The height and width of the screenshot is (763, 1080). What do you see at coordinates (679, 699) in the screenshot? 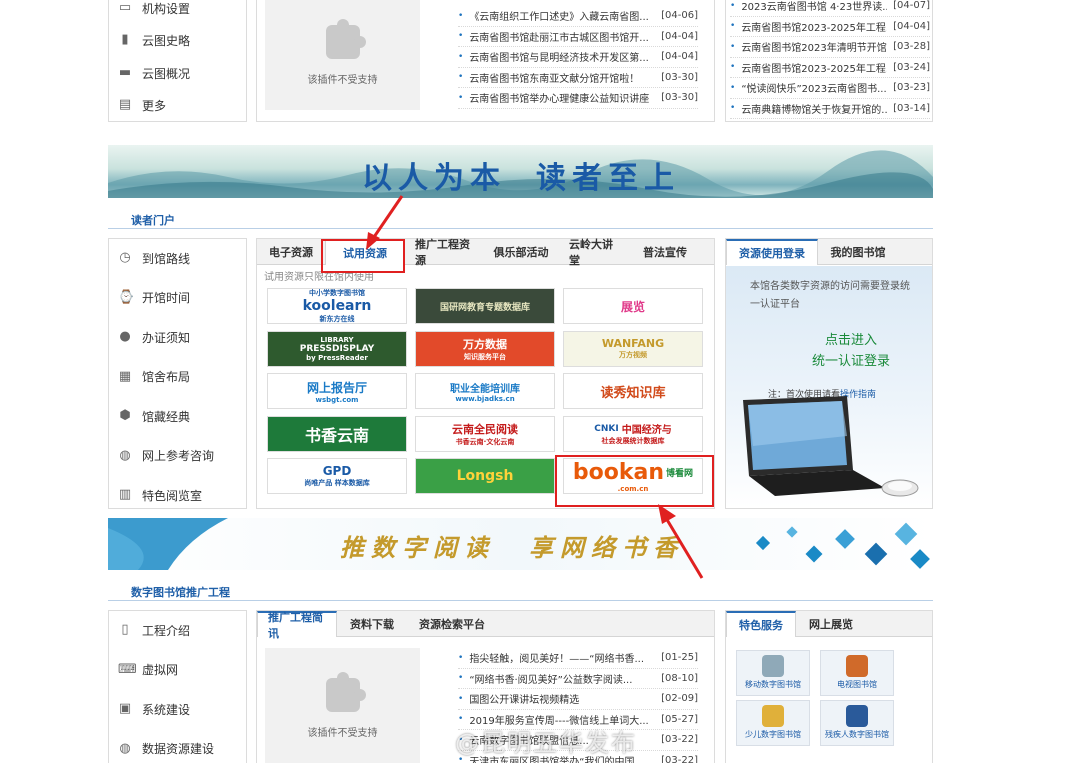
I see `news-date: [02-09]` at bounding box center [679, 699].